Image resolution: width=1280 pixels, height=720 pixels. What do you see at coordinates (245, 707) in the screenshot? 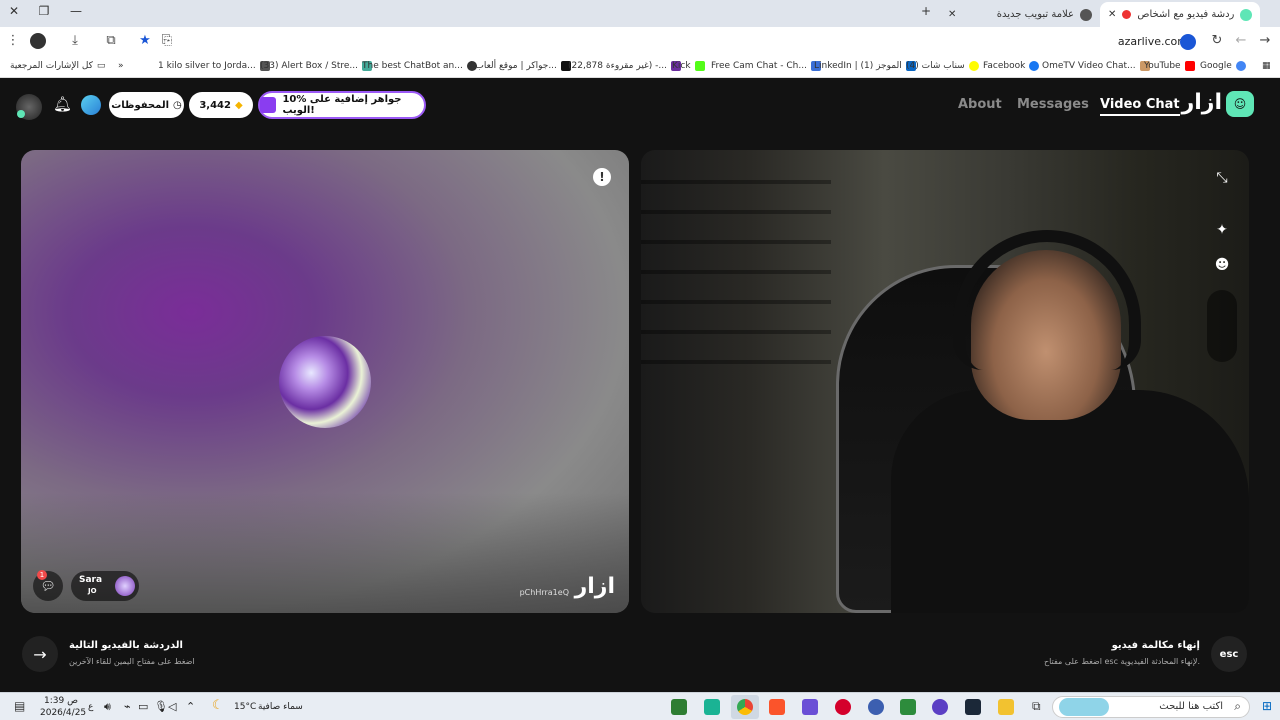
I see `weather-temp: 15°C` at bounding box center [245, 707].